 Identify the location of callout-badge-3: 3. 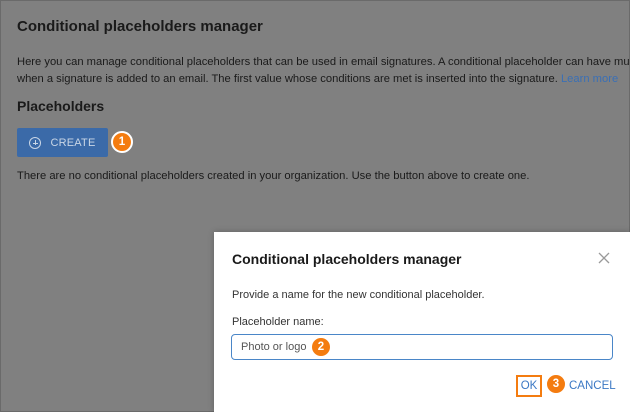
(556, 384).